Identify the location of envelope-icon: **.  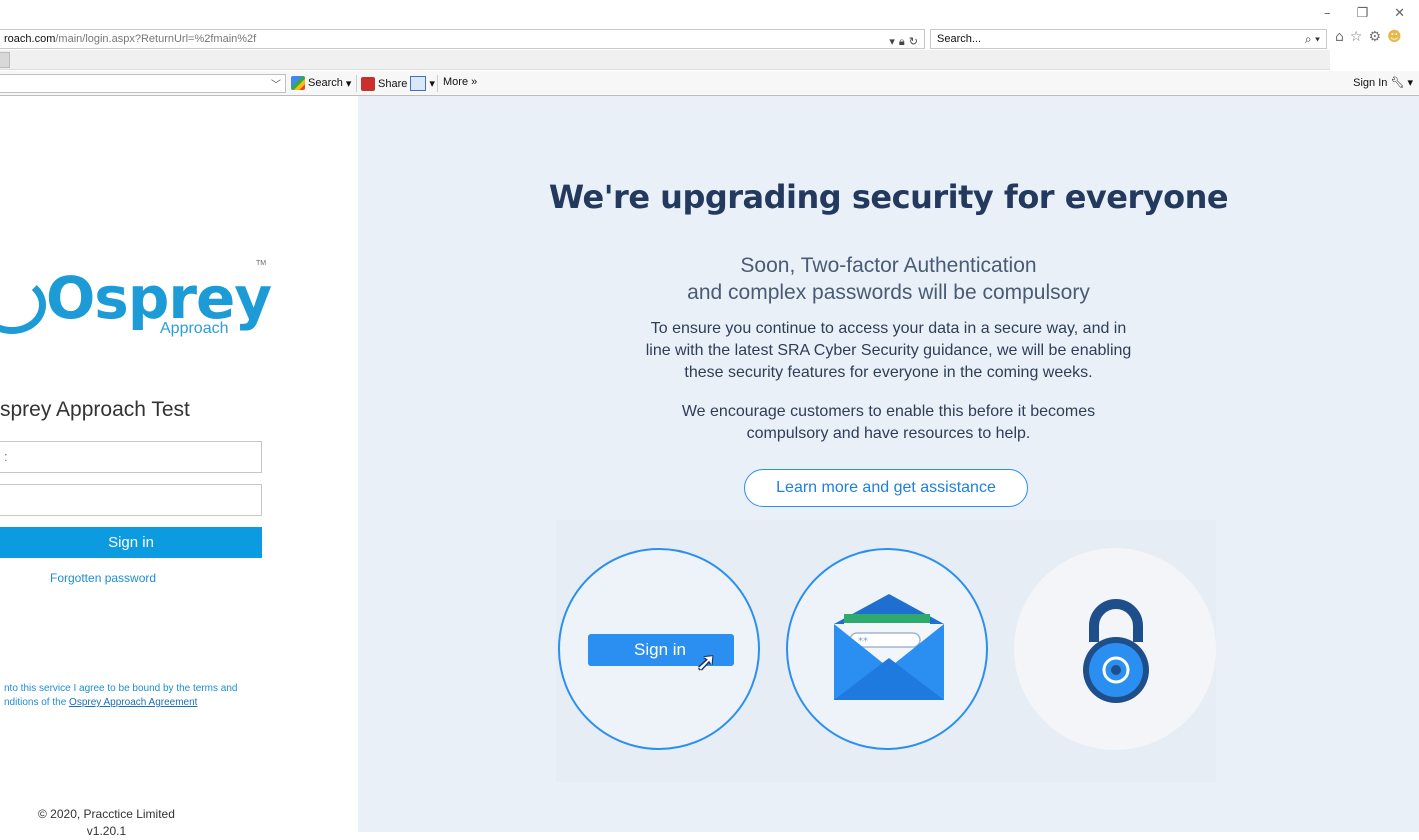
(889, 647).